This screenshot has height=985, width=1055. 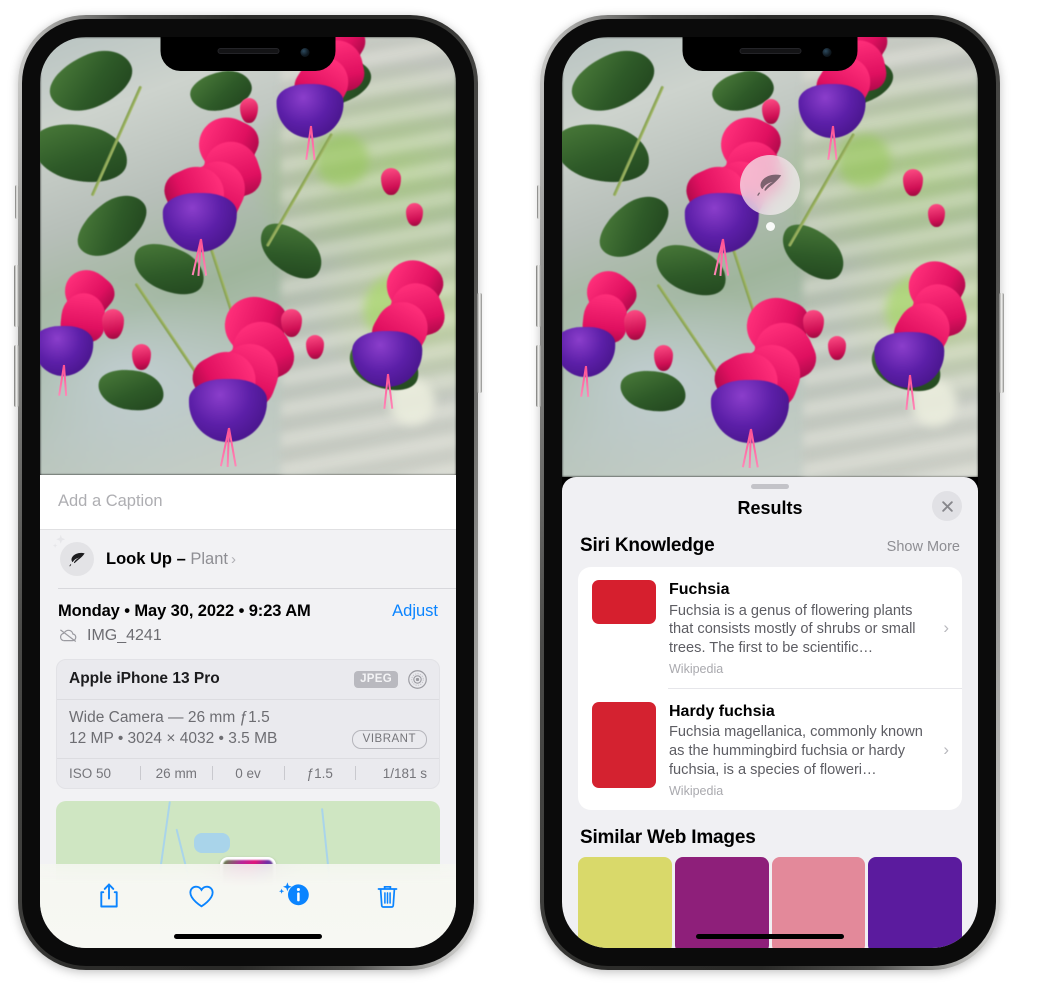 What do you see at coordinates (181, 558) in the screenshot?
I see `look-up-dash: –` at bounding box center [181, 558].